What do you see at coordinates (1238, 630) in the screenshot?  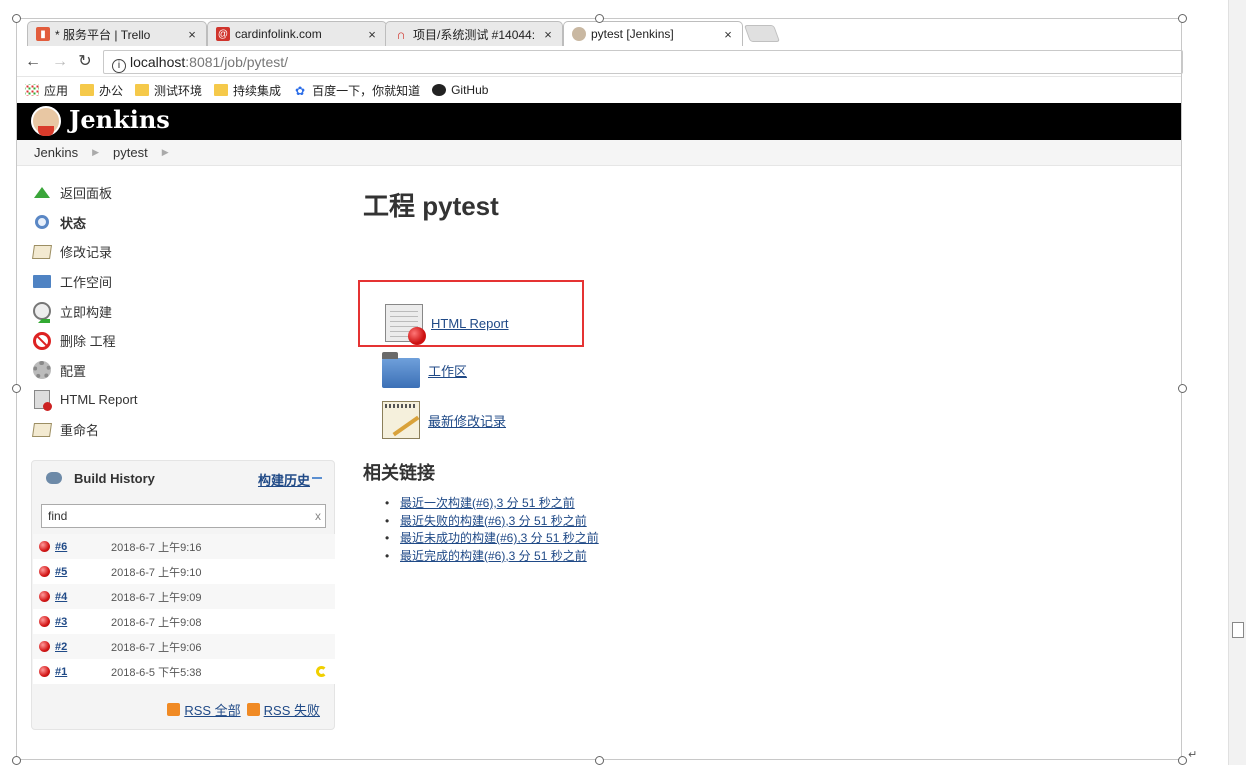 I see `scroll-thumb` at bounding box center [1238, 630].